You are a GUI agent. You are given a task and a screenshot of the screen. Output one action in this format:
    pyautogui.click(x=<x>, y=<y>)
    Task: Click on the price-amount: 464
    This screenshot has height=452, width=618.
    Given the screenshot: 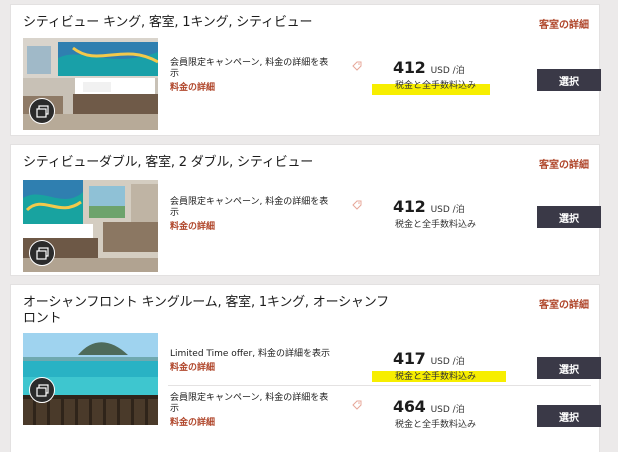 What is the action you would take?
    pyautogui.click(x=409, y=406)
    